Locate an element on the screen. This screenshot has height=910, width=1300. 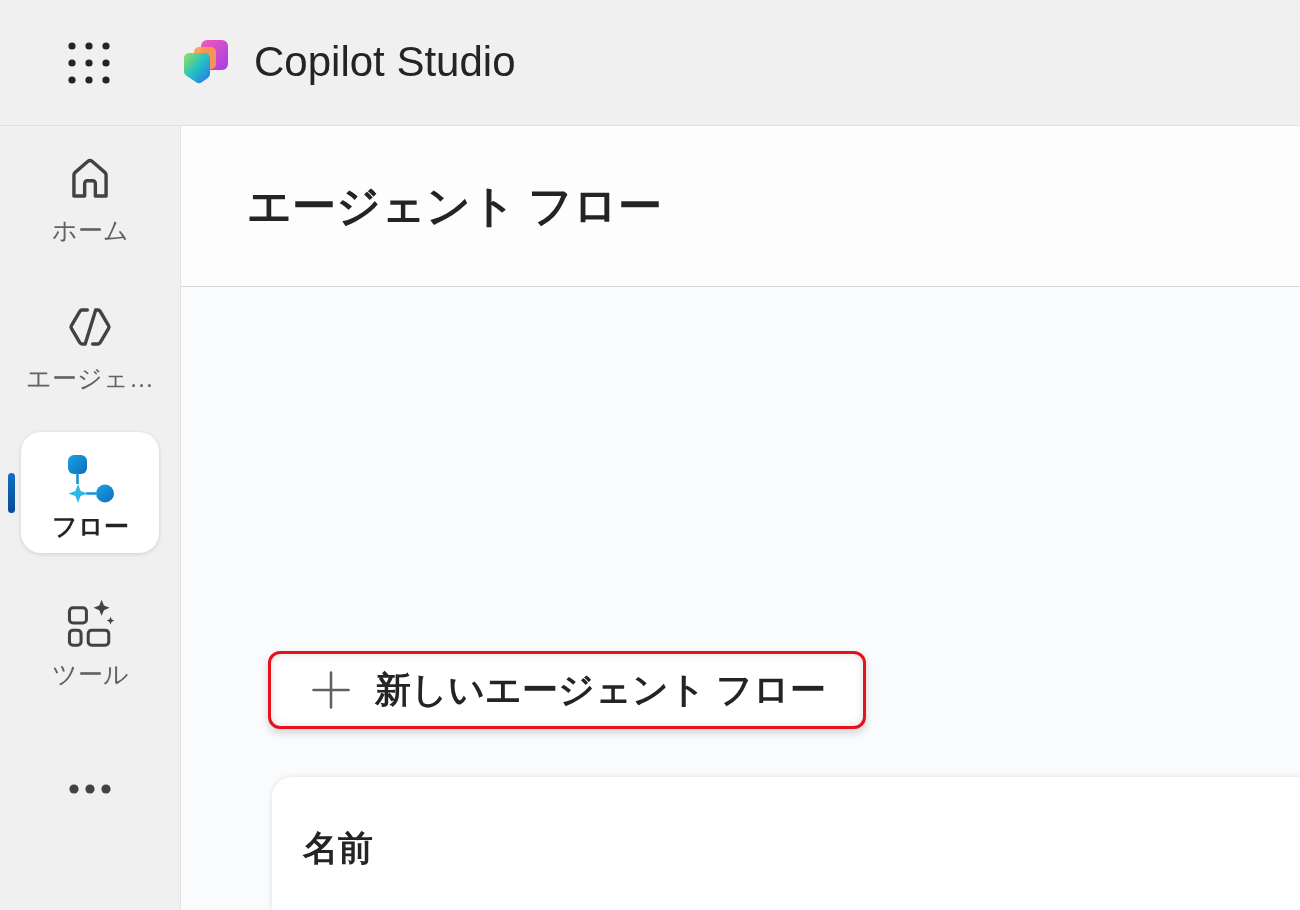
nav-item: ツール is located at coordinates (90, 640).